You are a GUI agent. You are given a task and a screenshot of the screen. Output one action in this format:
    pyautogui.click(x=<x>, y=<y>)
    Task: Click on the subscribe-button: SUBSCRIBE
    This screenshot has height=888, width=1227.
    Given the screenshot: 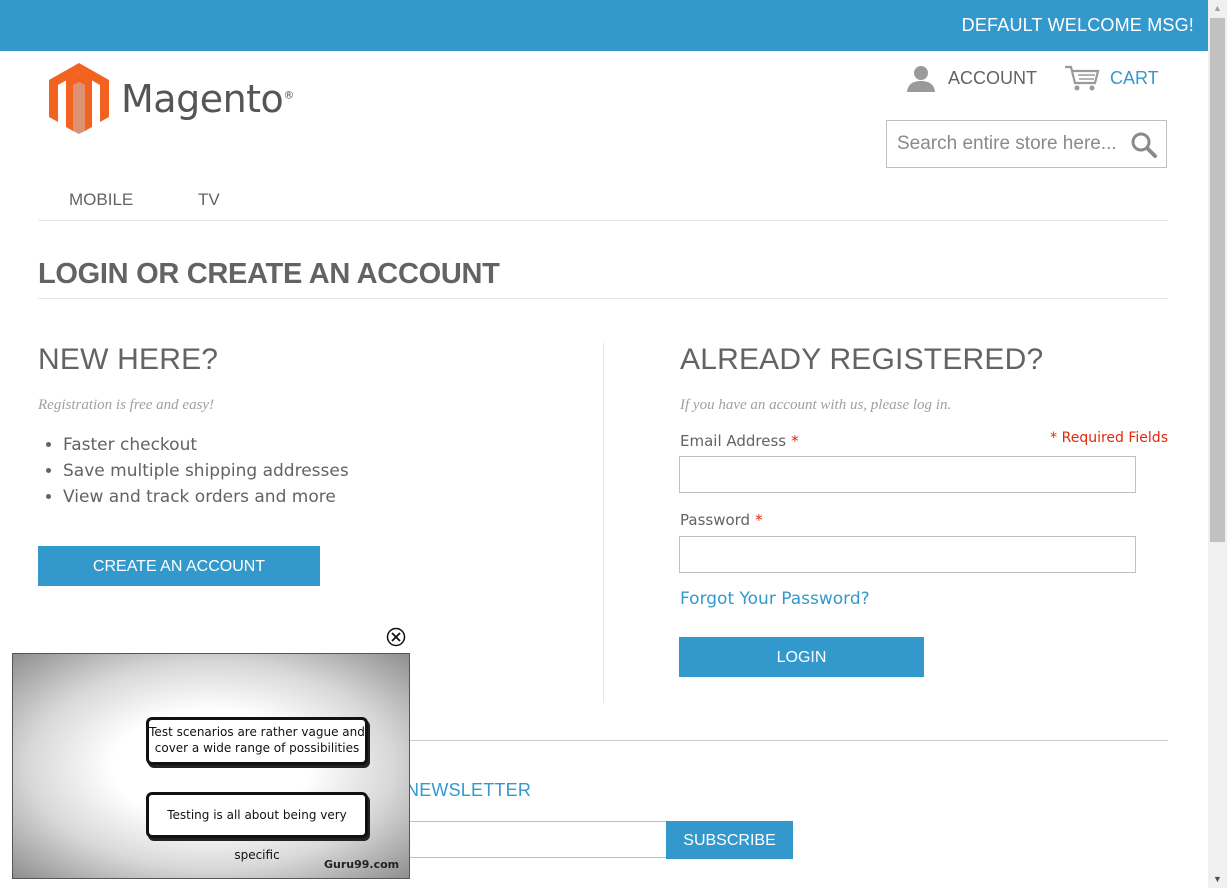 What is the action you would take?
    pyautogui.click(x=729, y=840)
    